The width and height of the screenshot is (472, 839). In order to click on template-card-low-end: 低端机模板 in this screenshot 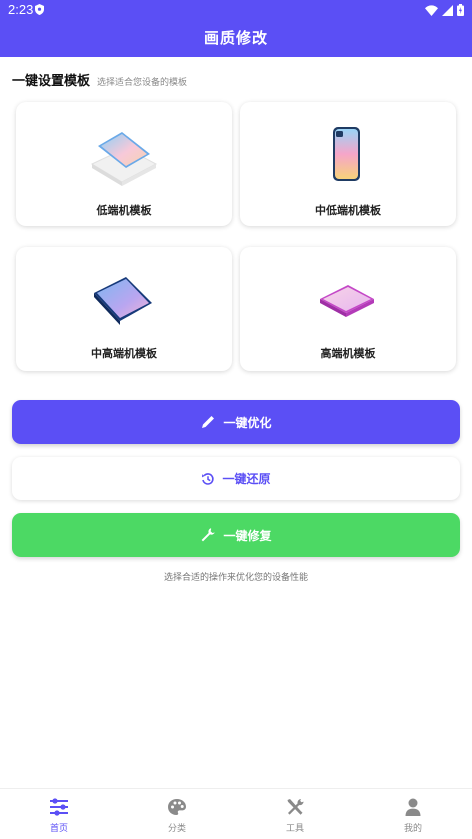, I will do `click(124, 164)`.